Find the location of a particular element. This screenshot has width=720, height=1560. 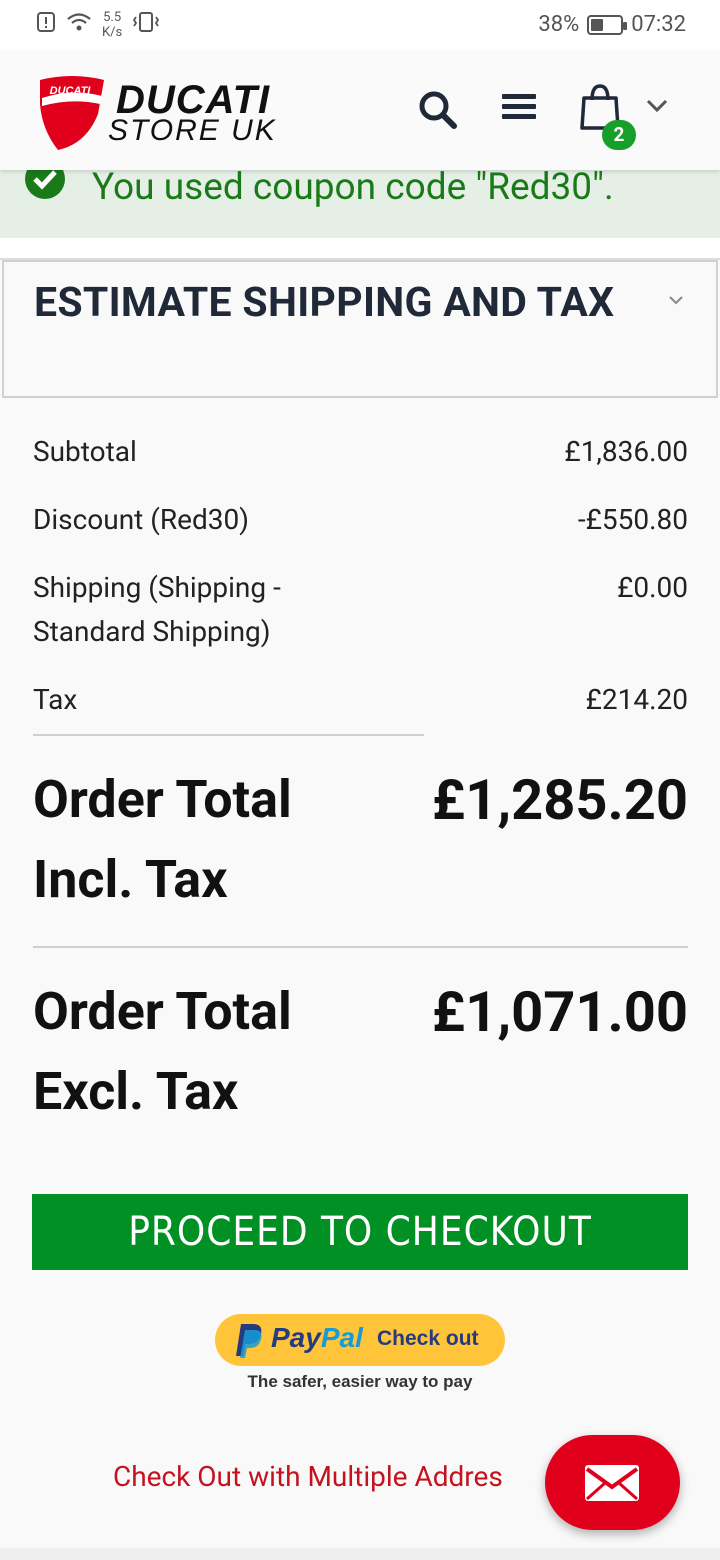

logo-subtitle: STORE UK is located at coordinates (192, 130).